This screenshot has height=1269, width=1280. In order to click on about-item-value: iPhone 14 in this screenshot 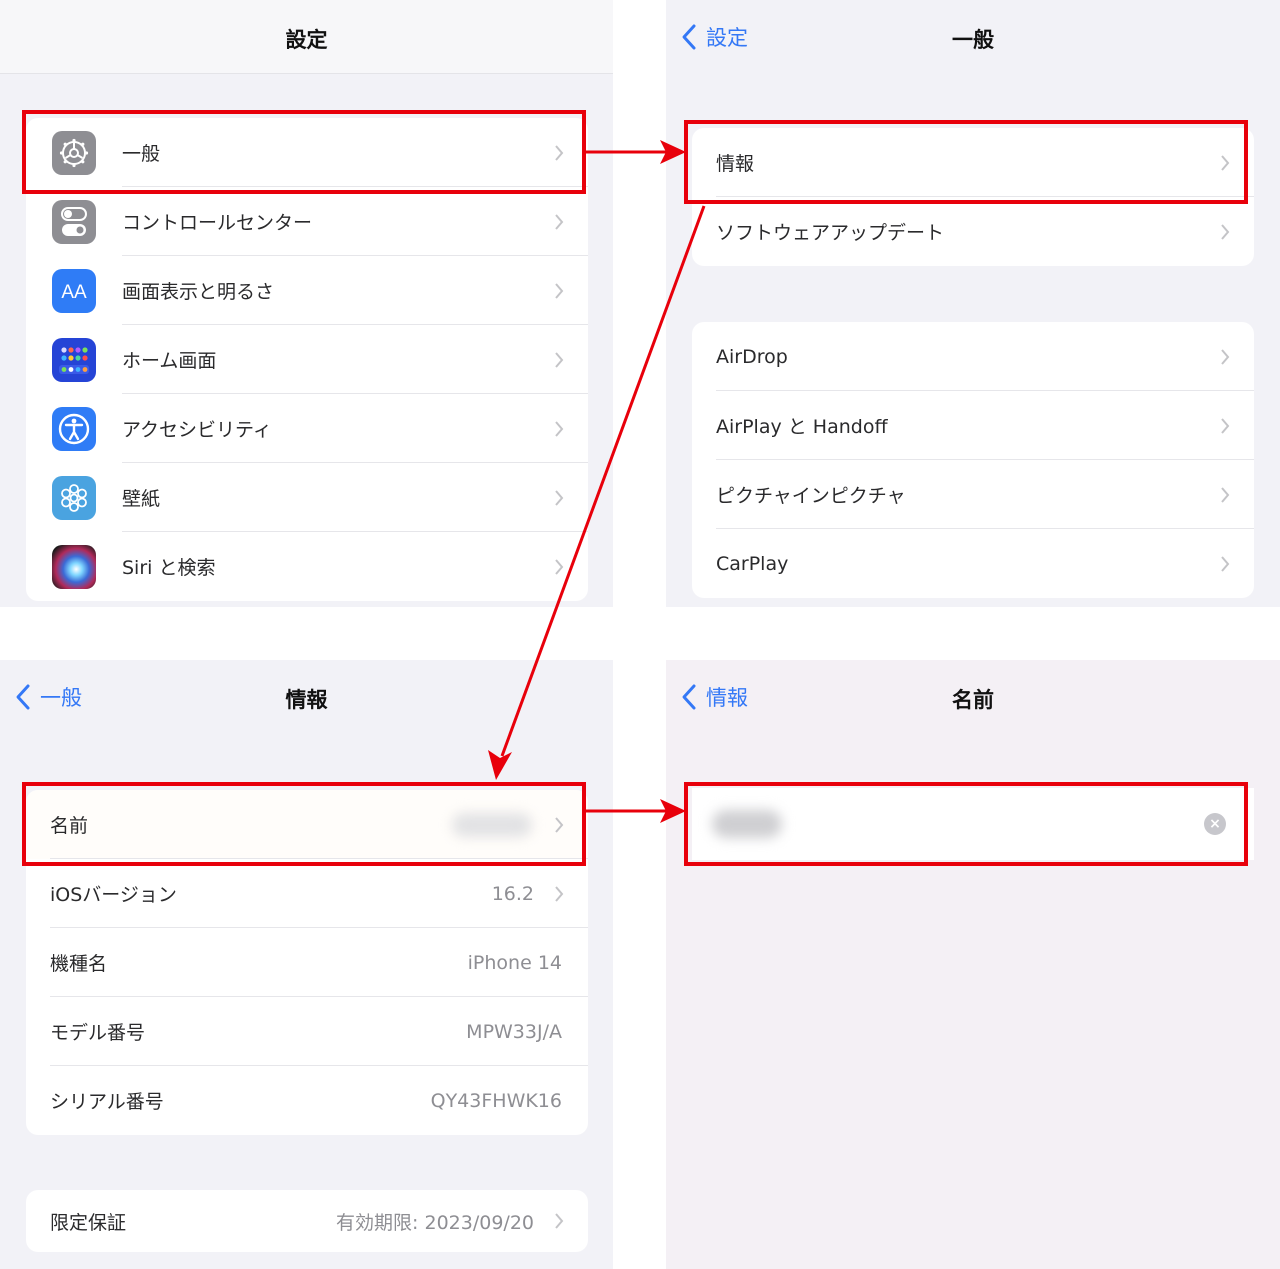, I will do `click(514, 962)`.